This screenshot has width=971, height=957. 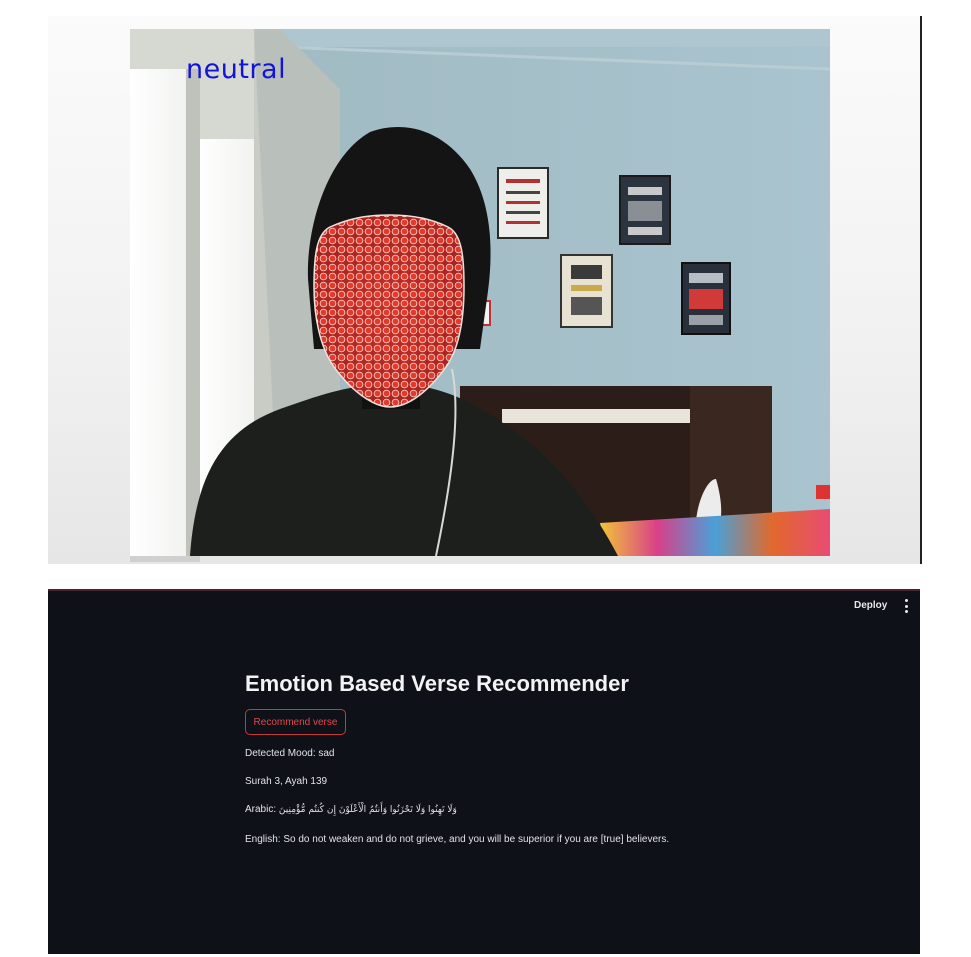 I want to click on page-title: Emotion Based Verse Recommender, so click(x=437, y=683).